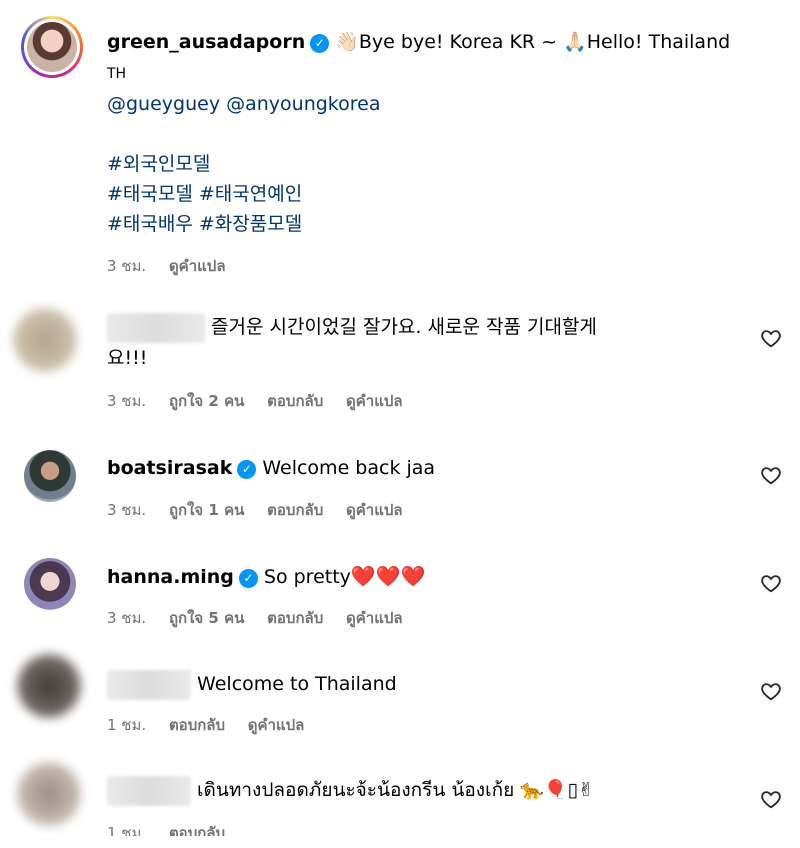 The image size is (800, 848). I want to click on comment-body: Welcome back jaa, so click(349, 468).